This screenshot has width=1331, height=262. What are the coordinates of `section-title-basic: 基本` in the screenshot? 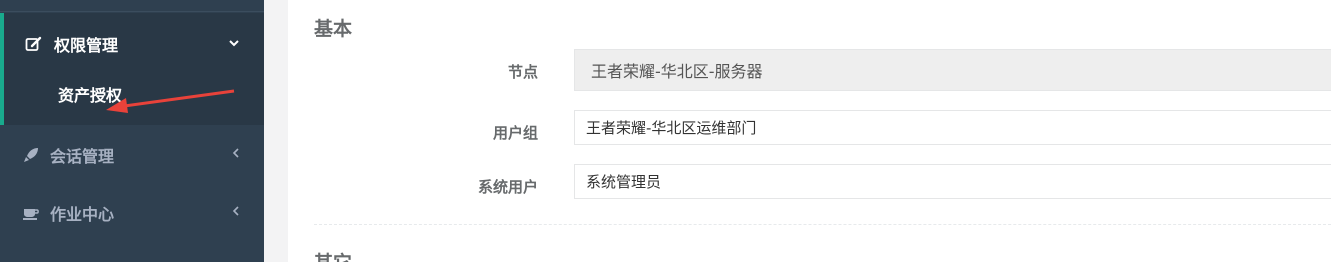 It's located at (333, 29).